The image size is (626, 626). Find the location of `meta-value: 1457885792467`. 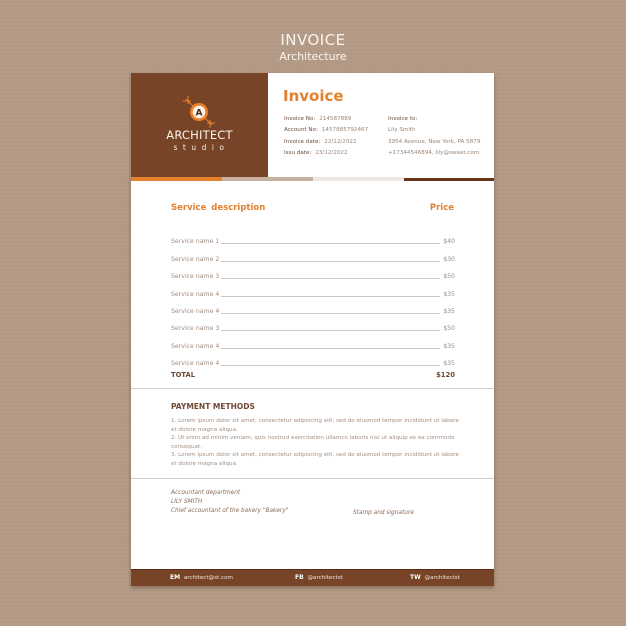

meta-value: 1457885792467 is located at coordinates (345, 130).